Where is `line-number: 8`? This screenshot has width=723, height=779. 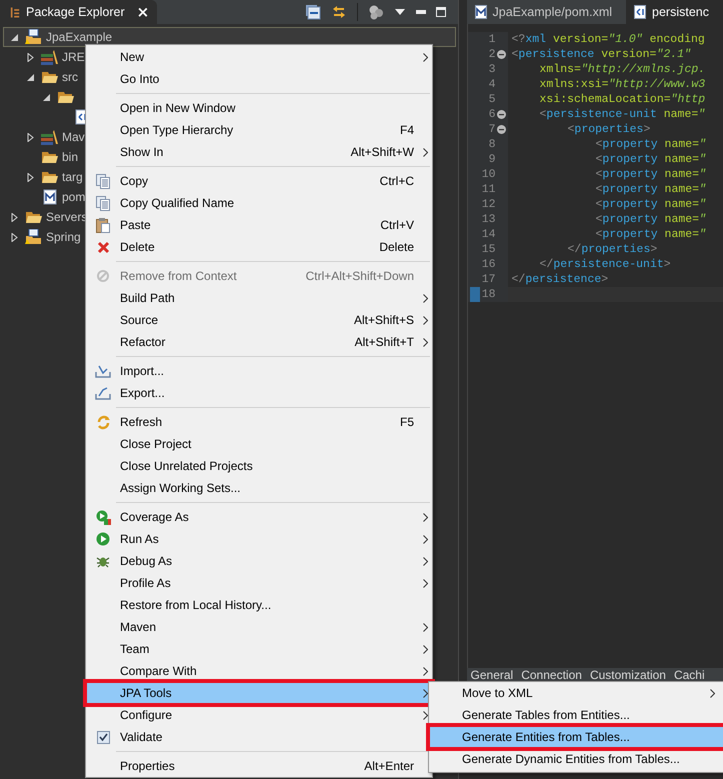
line-number: 8 is located at coordinates (492, 144).